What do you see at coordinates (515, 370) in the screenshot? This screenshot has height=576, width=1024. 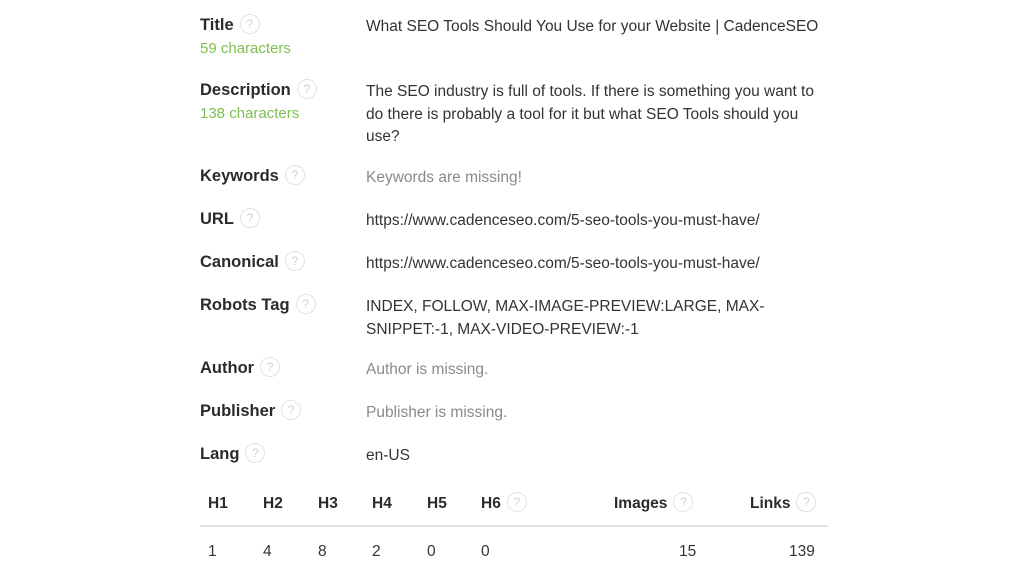 I see `meta-row-author: Author? Author is missing.` at bounding box center [515, 370].